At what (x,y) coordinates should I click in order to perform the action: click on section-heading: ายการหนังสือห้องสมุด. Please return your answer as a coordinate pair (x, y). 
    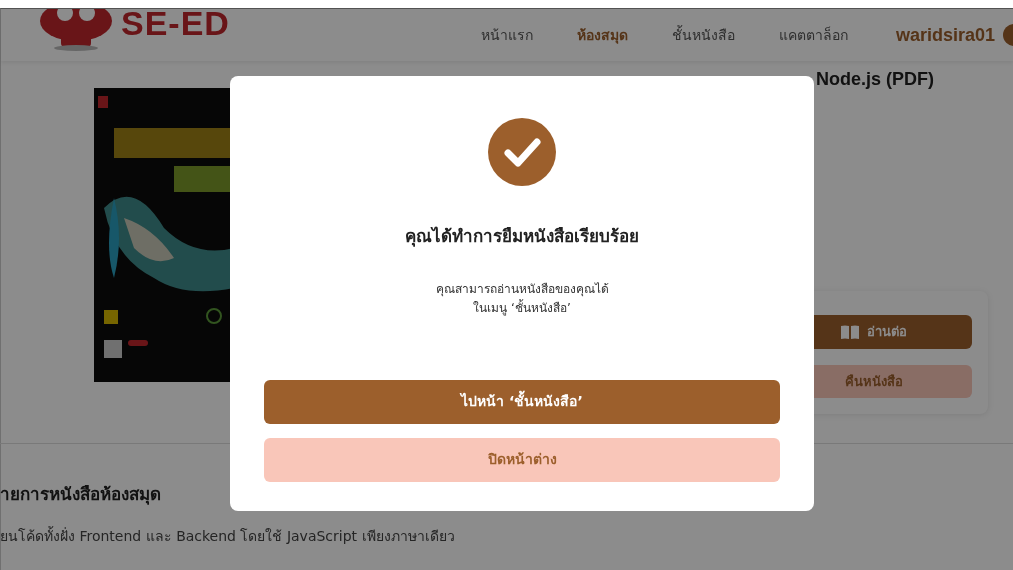
    Looking at the image, I should click on (80, 495).